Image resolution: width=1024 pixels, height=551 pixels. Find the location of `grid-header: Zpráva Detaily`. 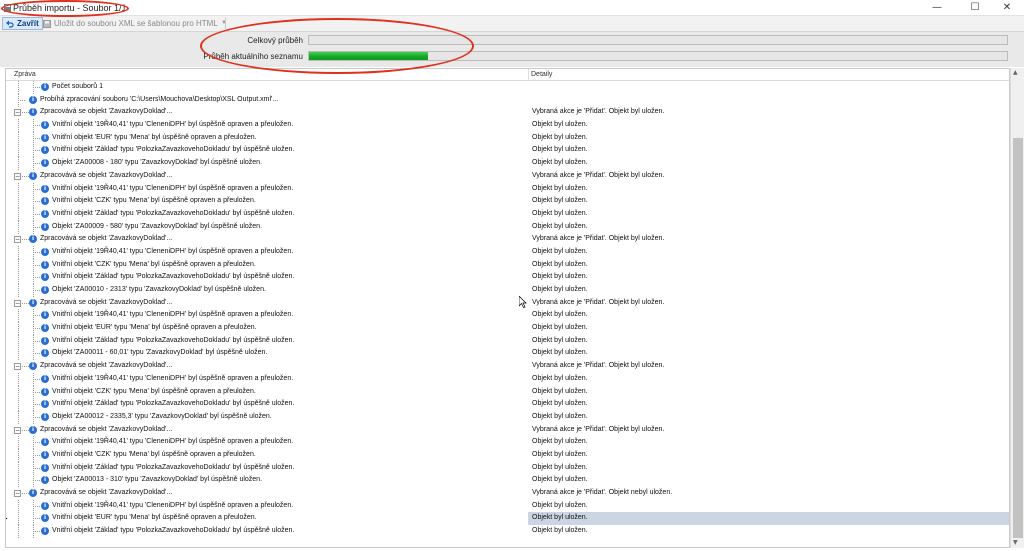

grid-header: Zpráva Detaily is located at coordinates (507, 75).